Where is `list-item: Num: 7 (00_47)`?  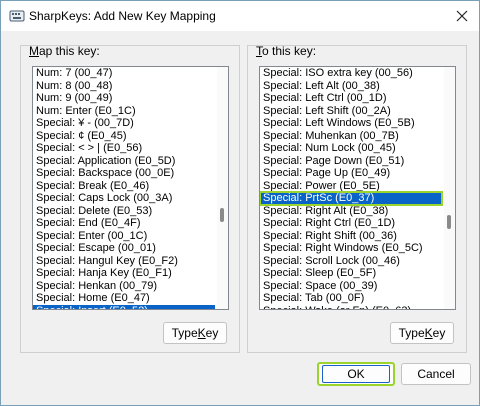 list-item: Num: 7 (00_47) is located at coordinates (124, 73).